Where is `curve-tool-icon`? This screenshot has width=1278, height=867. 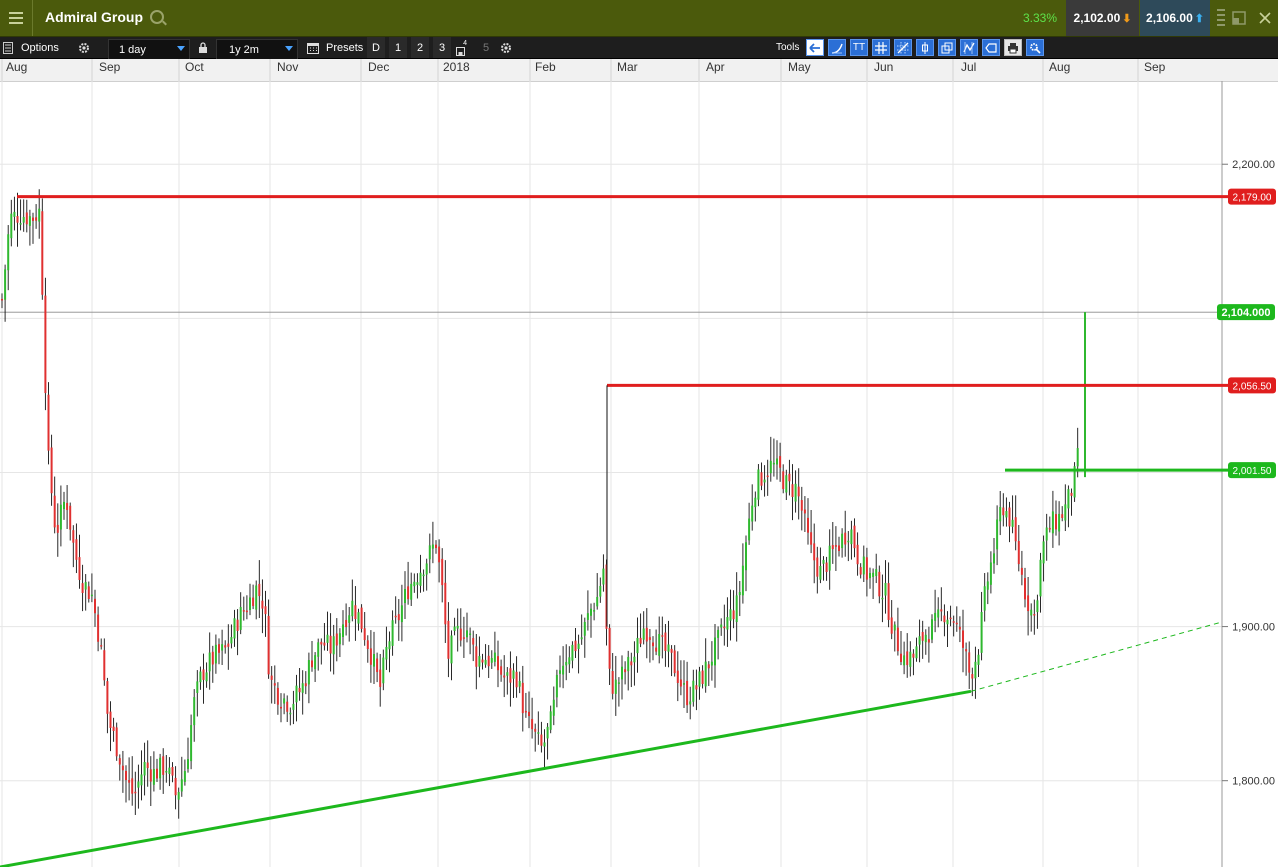 curve-tool-icon is located at coordinates (837, 47).